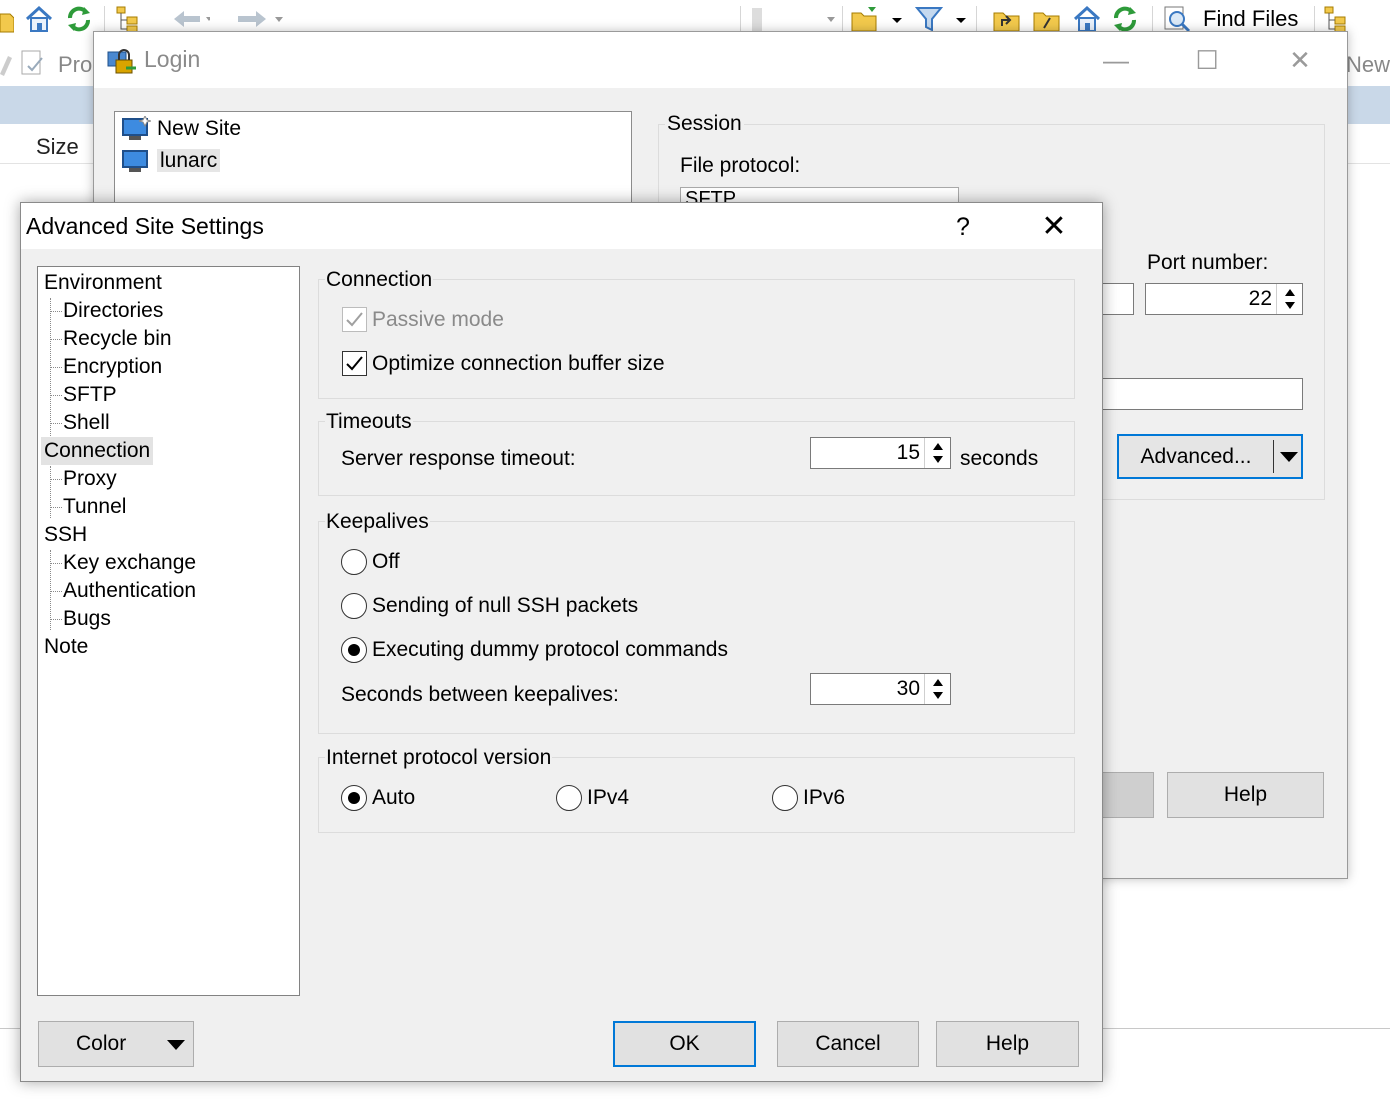 The image size is (1390, 1110). I want to click on parent-directory-icon, so click(1007, 19).